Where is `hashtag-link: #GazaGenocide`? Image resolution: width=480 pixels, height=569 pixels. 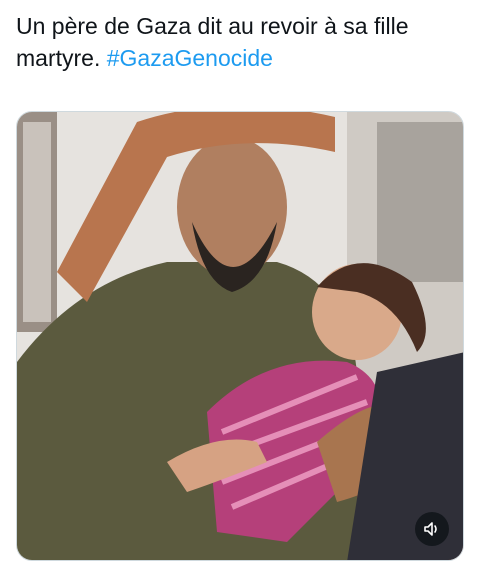
hashtag-link: #GazaGenocide is located at coordinates (190, 58).